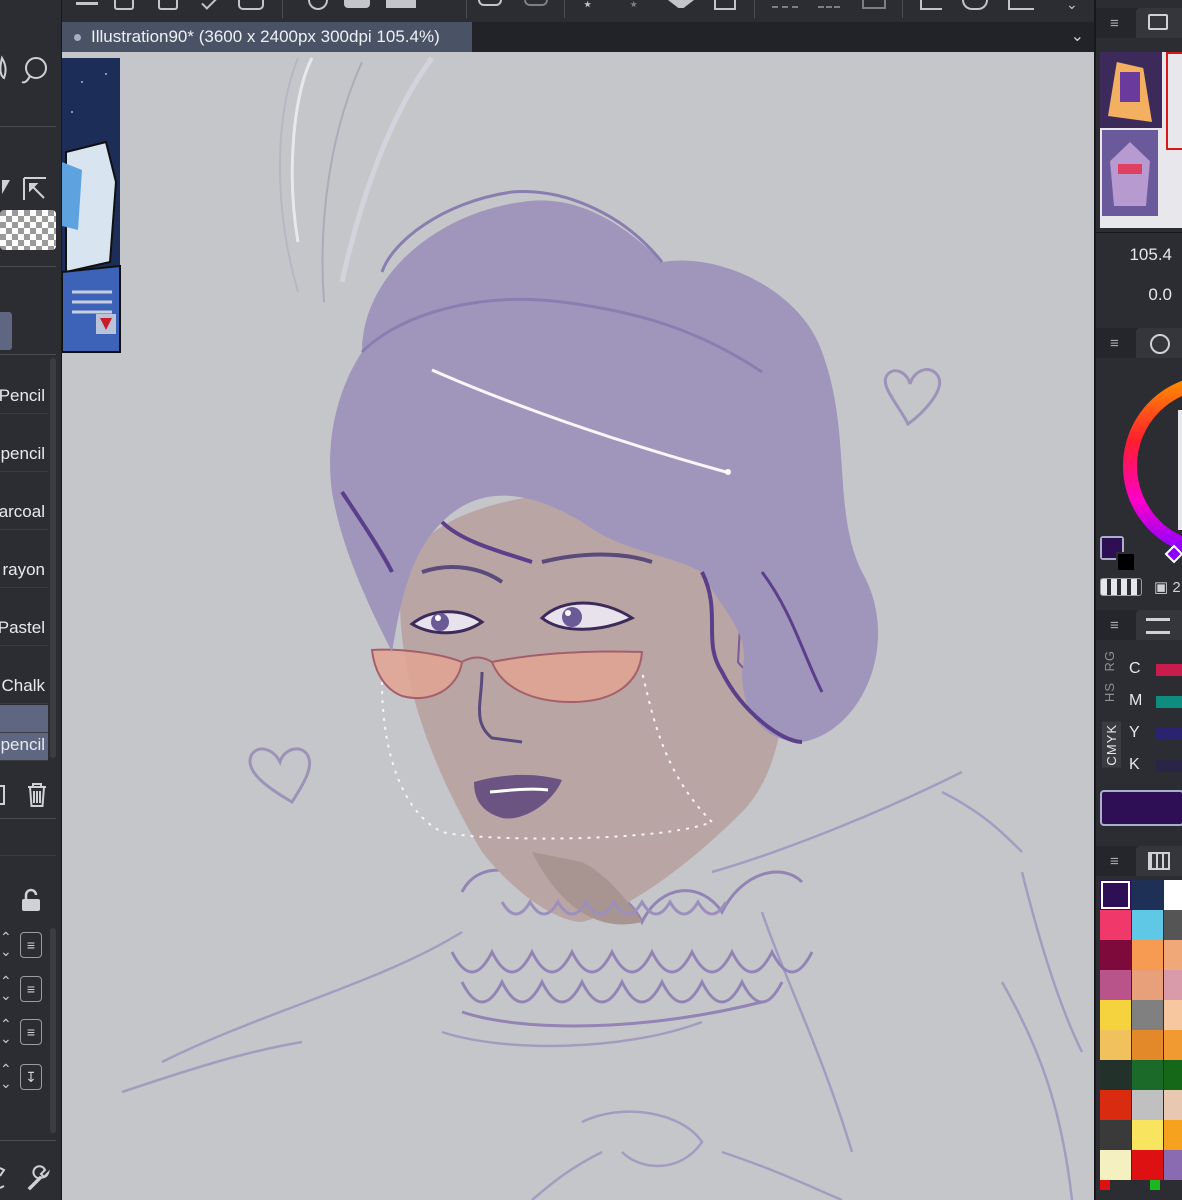  Describe the element at coordinates (1109, 692) in the screenshot. I see `tab-hsv: HS` at that location.